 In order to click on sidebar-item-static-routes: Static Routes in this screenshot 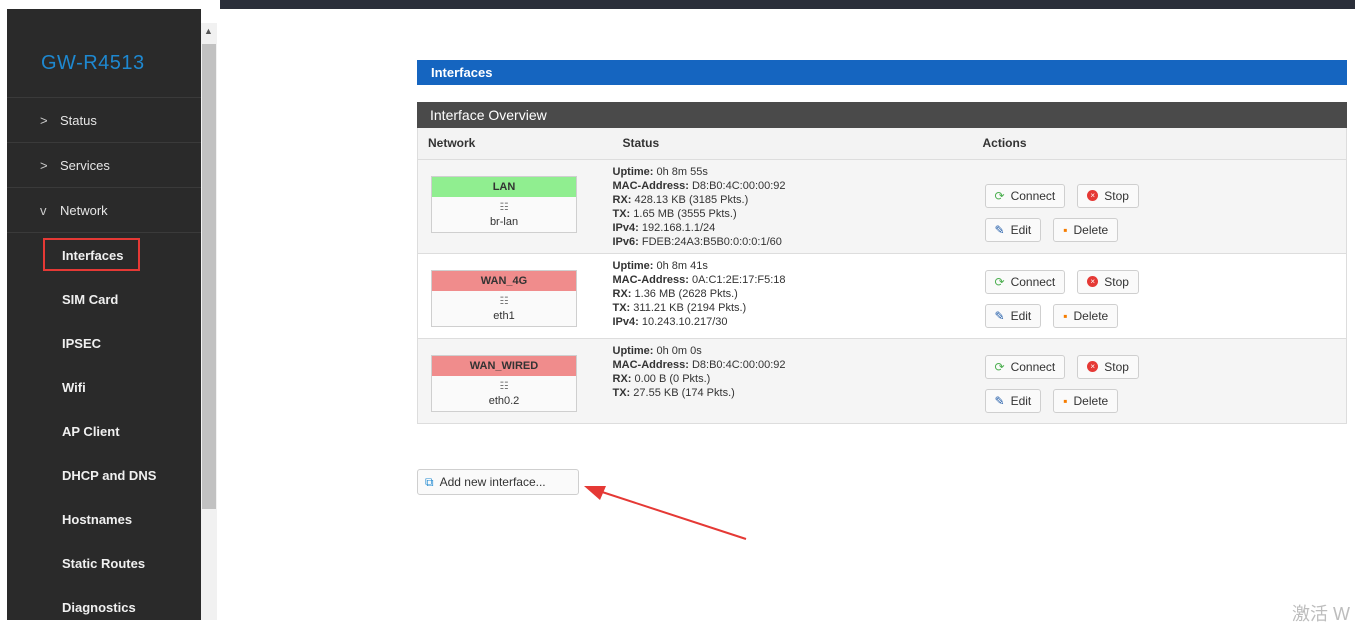, I will do `click(104, 563)`.